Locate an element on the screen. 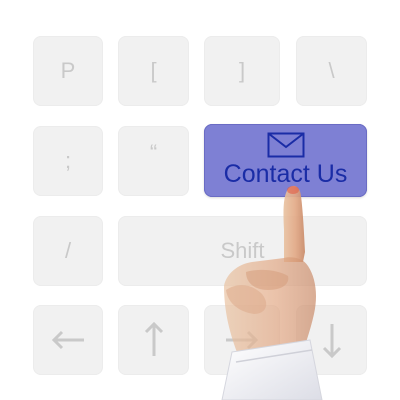  key-arrow-left is located at coordinates (68, 340).